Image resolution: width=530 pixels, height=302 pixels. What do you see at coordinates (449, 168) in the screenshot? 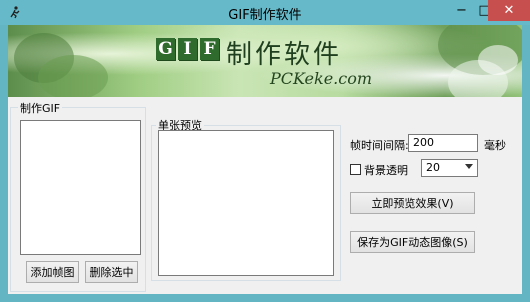
I see `transparent-select: 20` at bounding box center [449, 168].